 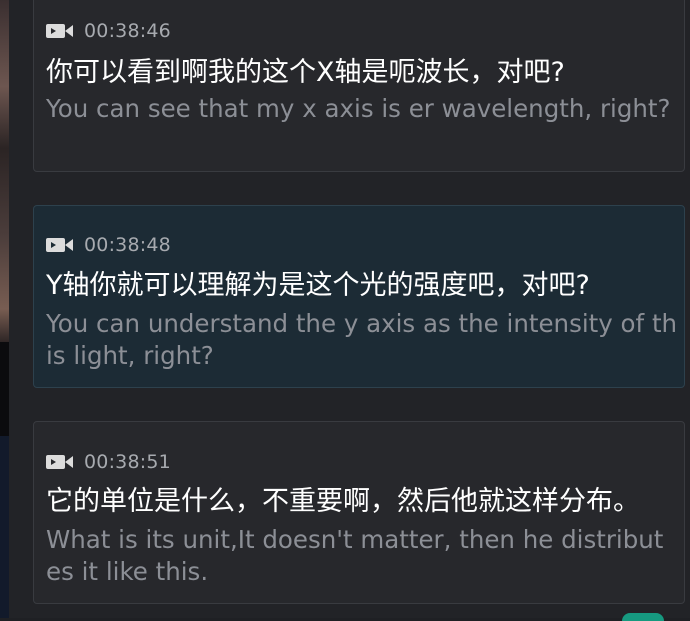 I want to click on timestamp-row: 00:38:48, so click(x=108, y=245).